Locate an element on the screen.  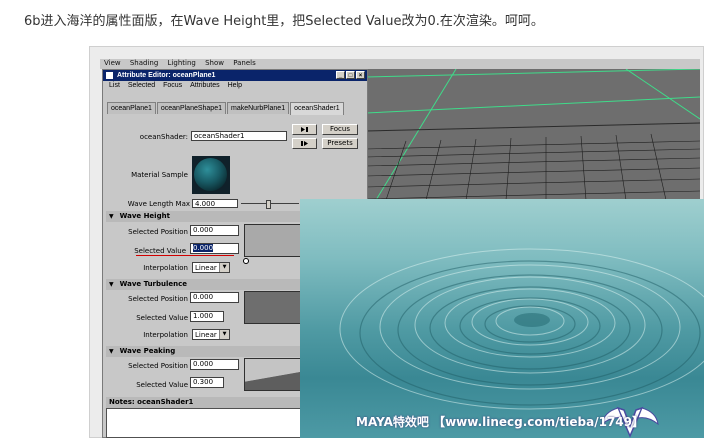
maximize-button: □ is located at coordinates (350, 75).